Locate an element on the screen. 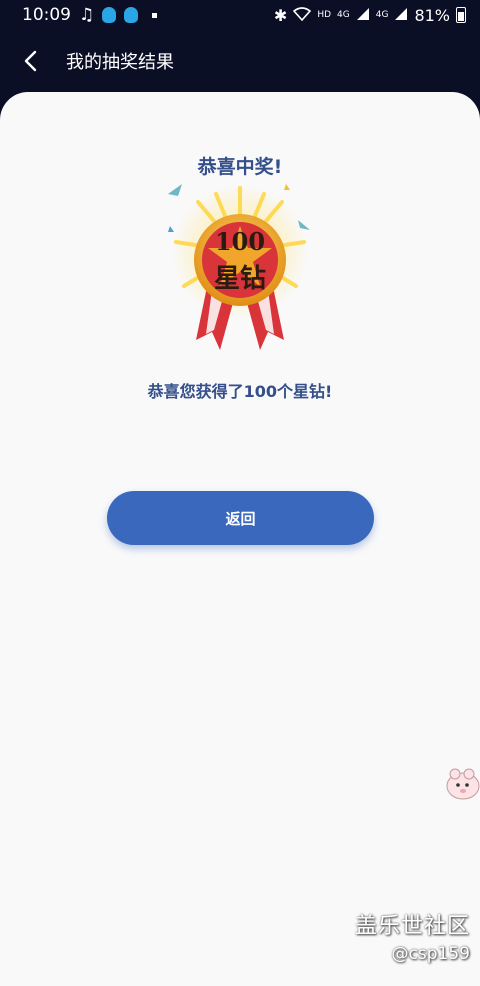 The width and height of the screenshot is (480, 986). music-note-icon: ♫ is located at coordinates (87, 15).